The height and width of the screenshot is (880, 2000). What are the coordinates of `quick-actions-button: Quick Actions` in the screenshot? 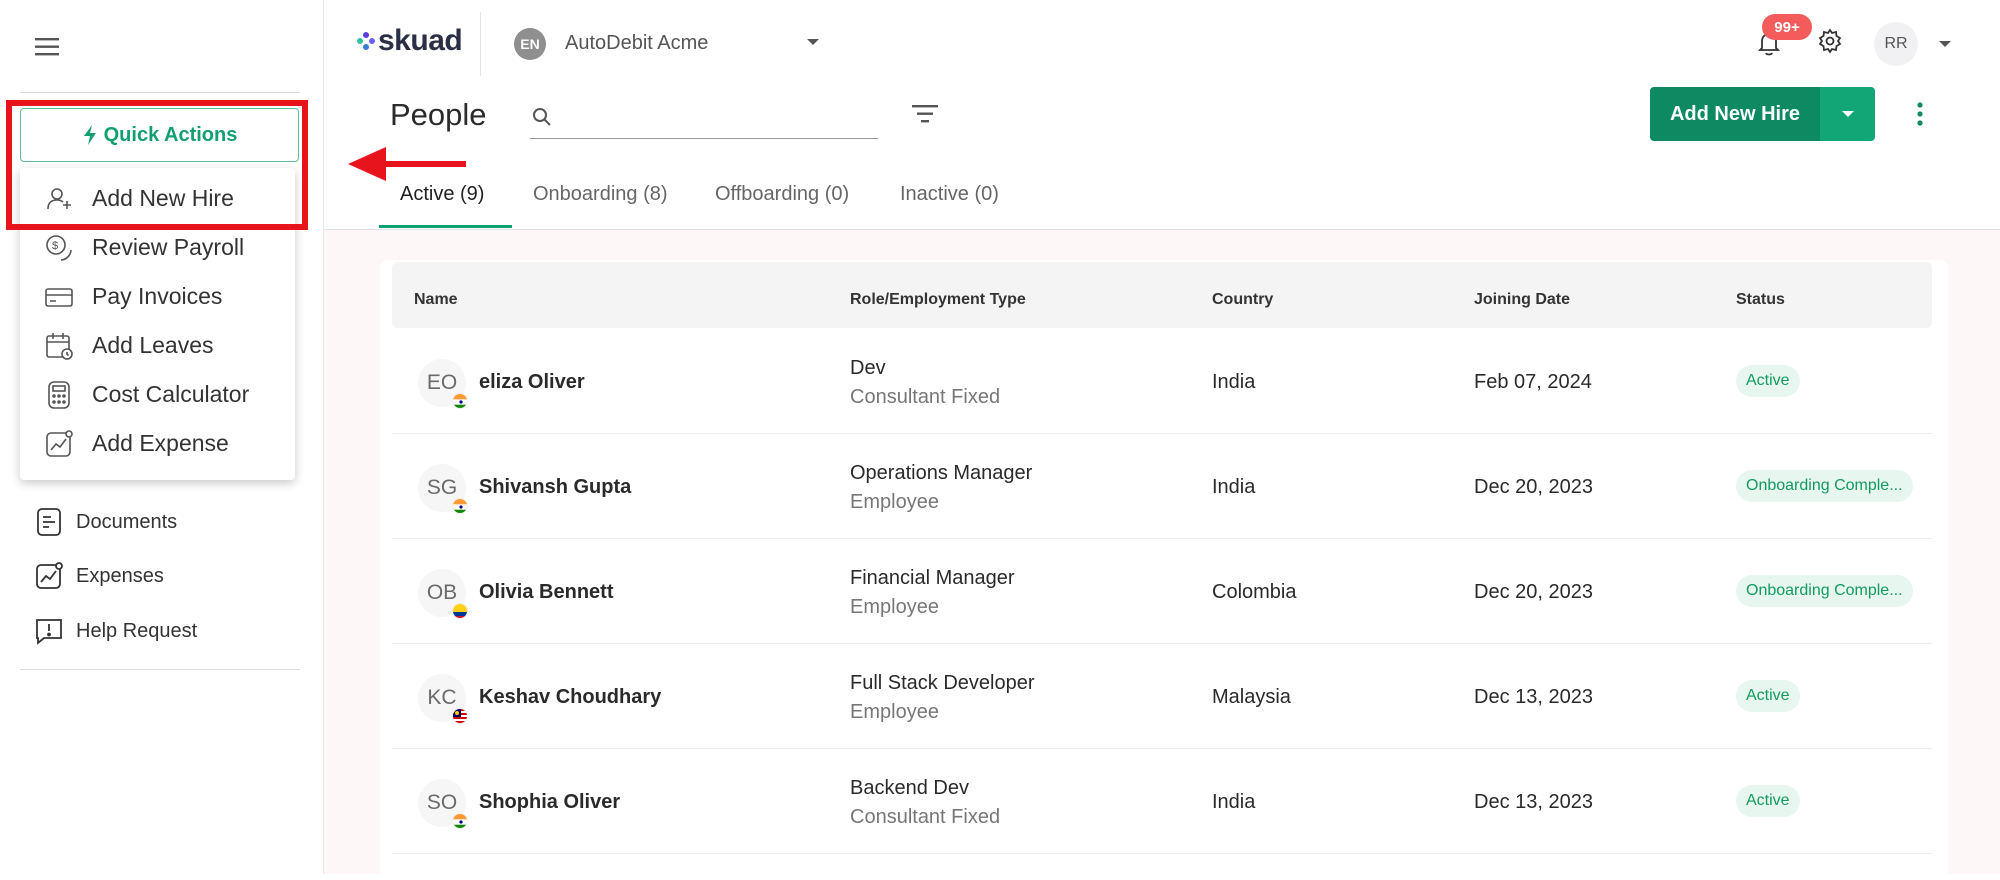 It's located at (159, 135).